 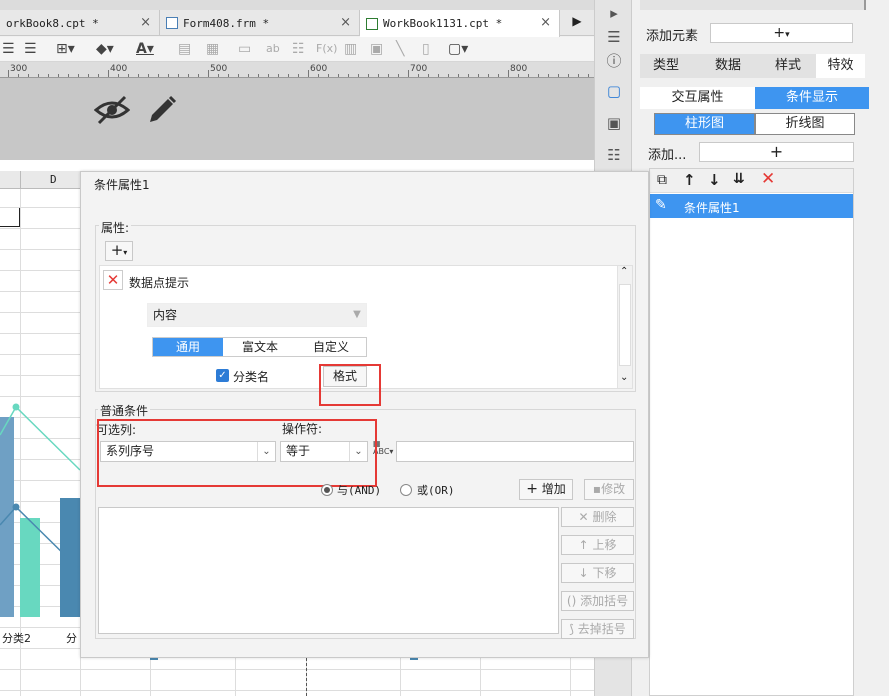 What do you see at coordinates (768, 179) in the screenshot?
I see `delete-icon: ✕` at bounding box center [768, 179].